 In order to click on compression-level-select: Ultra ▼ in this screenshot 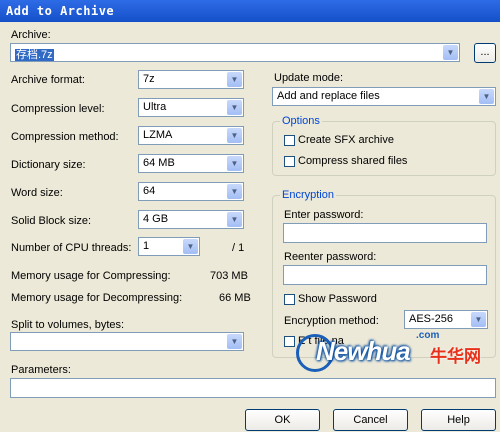, I will do `click(191, 107)`.